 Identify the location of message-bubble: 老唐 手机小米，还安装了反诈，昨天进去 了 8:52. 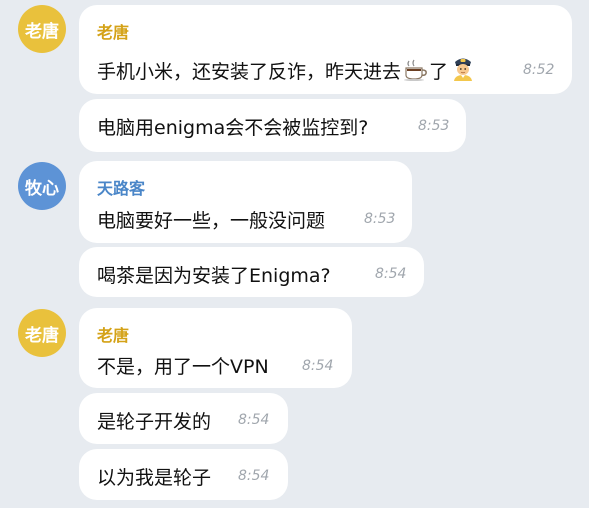
(325, 49).